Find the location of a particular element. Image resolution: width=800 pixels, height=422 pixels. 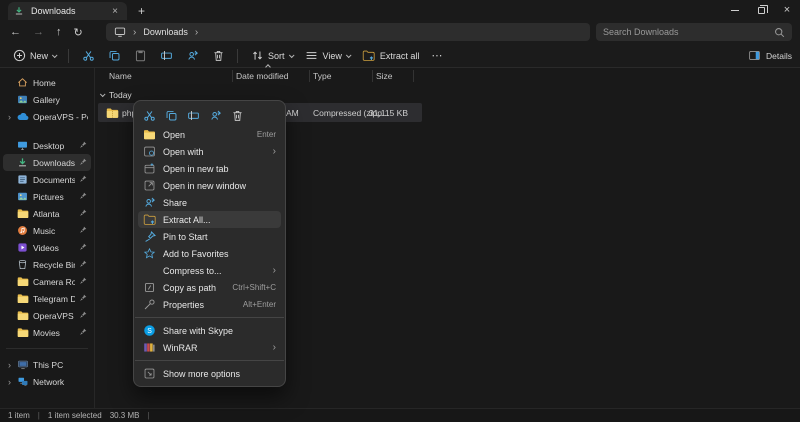

sidebar-item-videos: Videos is located at coordinates (47, 247).